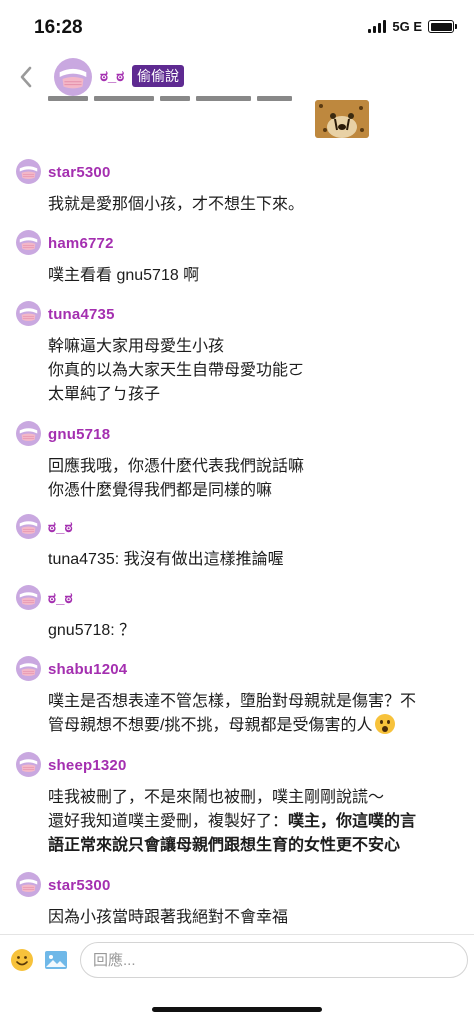  What do you see at coordinates (87, 669) in the screenshot?
I see `username: shabu1204` at bounding box center [87, 669].